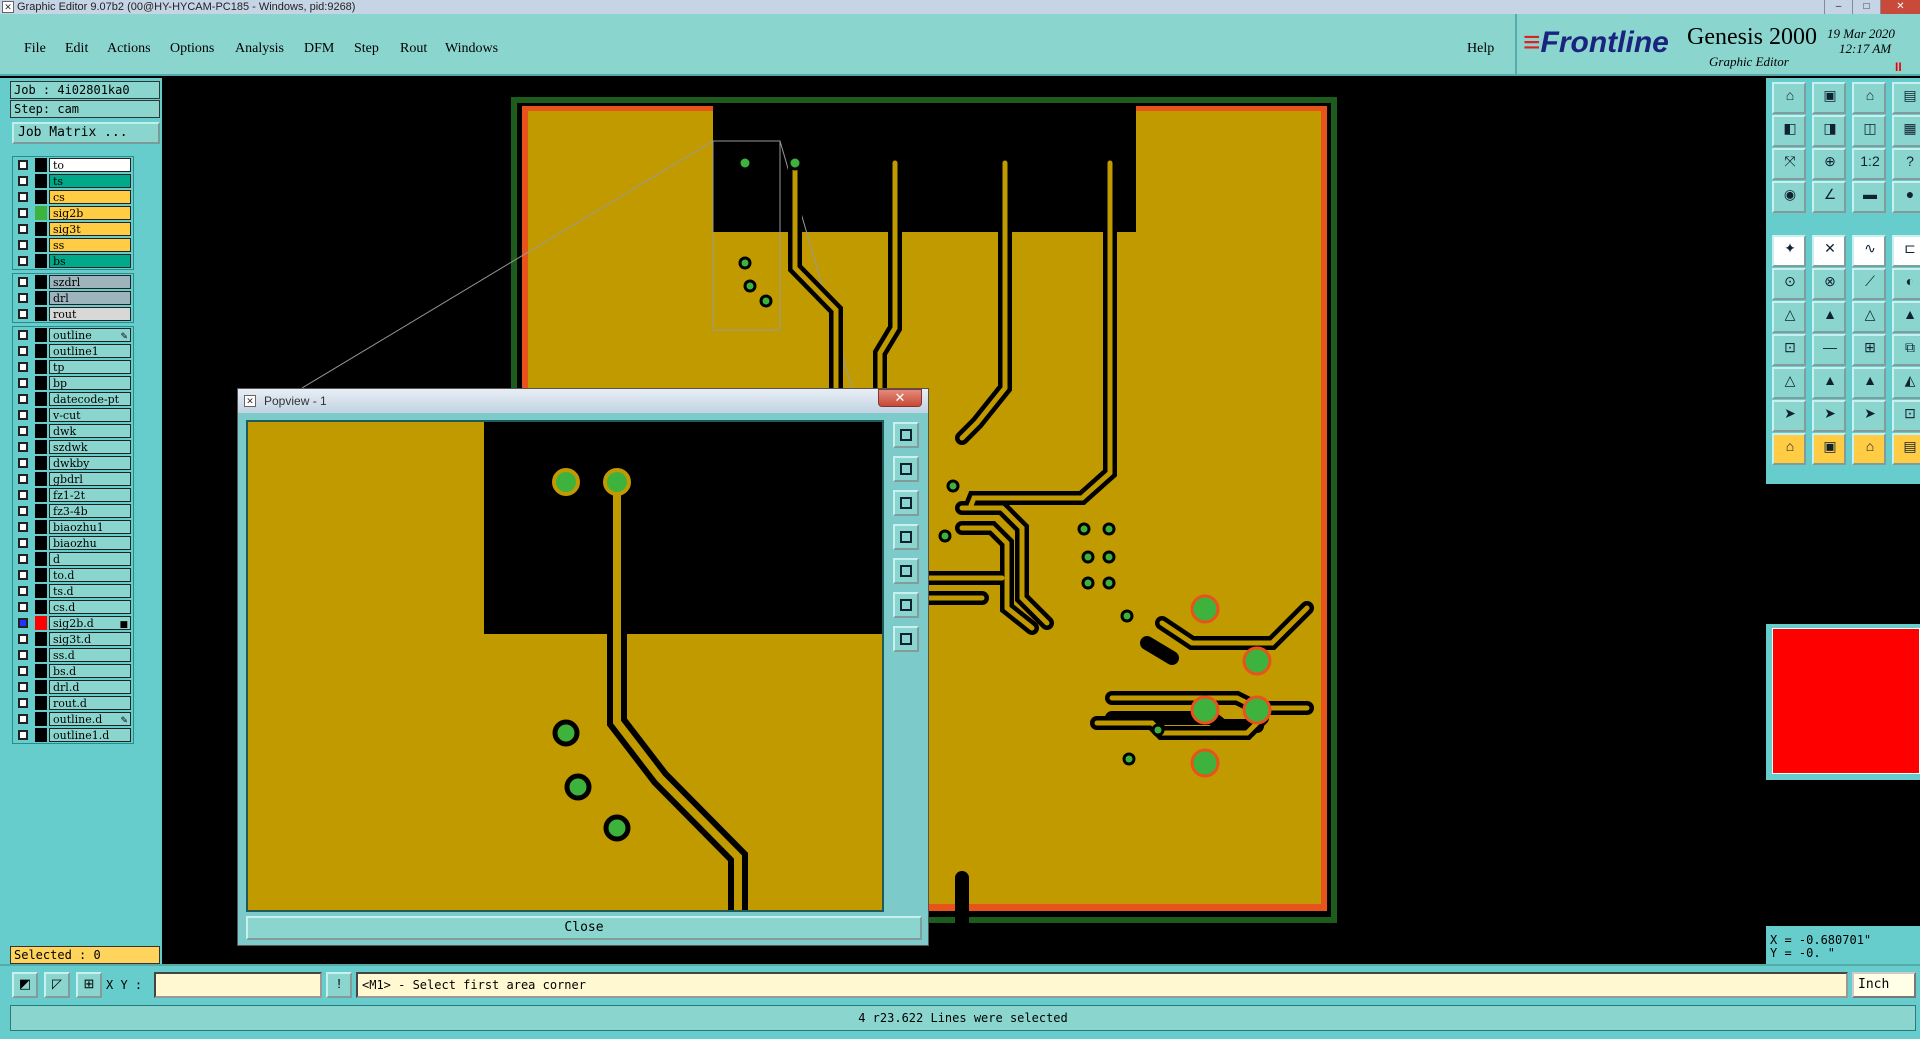 Image resolution: width=1920 pixels, height=1039 pixels. What do you see at coordinates (1789, 416) in the screenshot?
I see `pointer-icon: ➤` at bounding box center [1789, 416].